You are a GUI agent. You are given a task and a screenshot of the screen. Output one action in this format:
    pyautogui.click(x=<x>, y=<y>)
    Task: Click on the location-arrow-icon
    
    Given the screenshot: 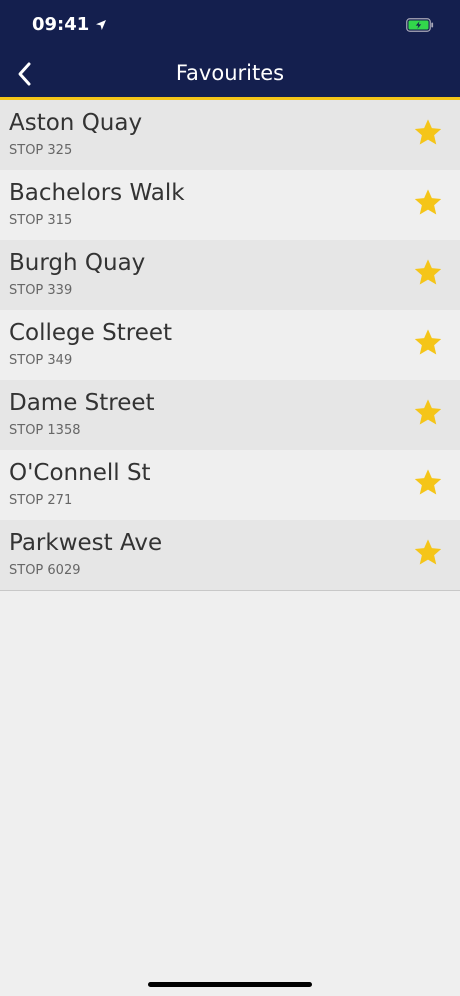 What is the action you would take?
    pyautogui.click(x=101, y=24)
    